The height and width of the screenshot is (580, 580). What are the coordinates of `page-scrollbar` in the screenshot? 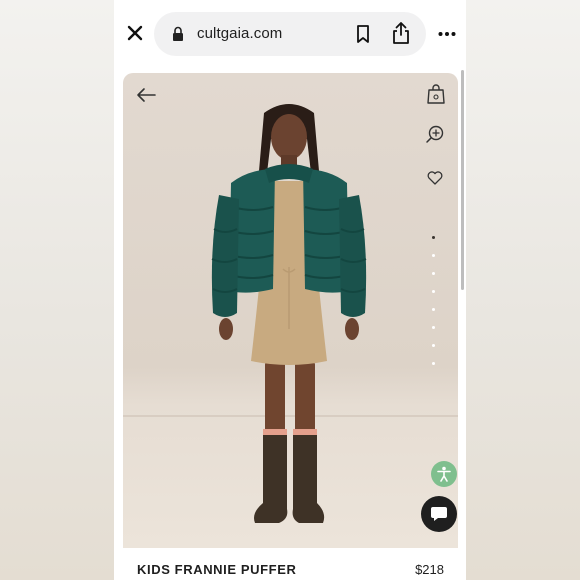 It's located at (462, 180).